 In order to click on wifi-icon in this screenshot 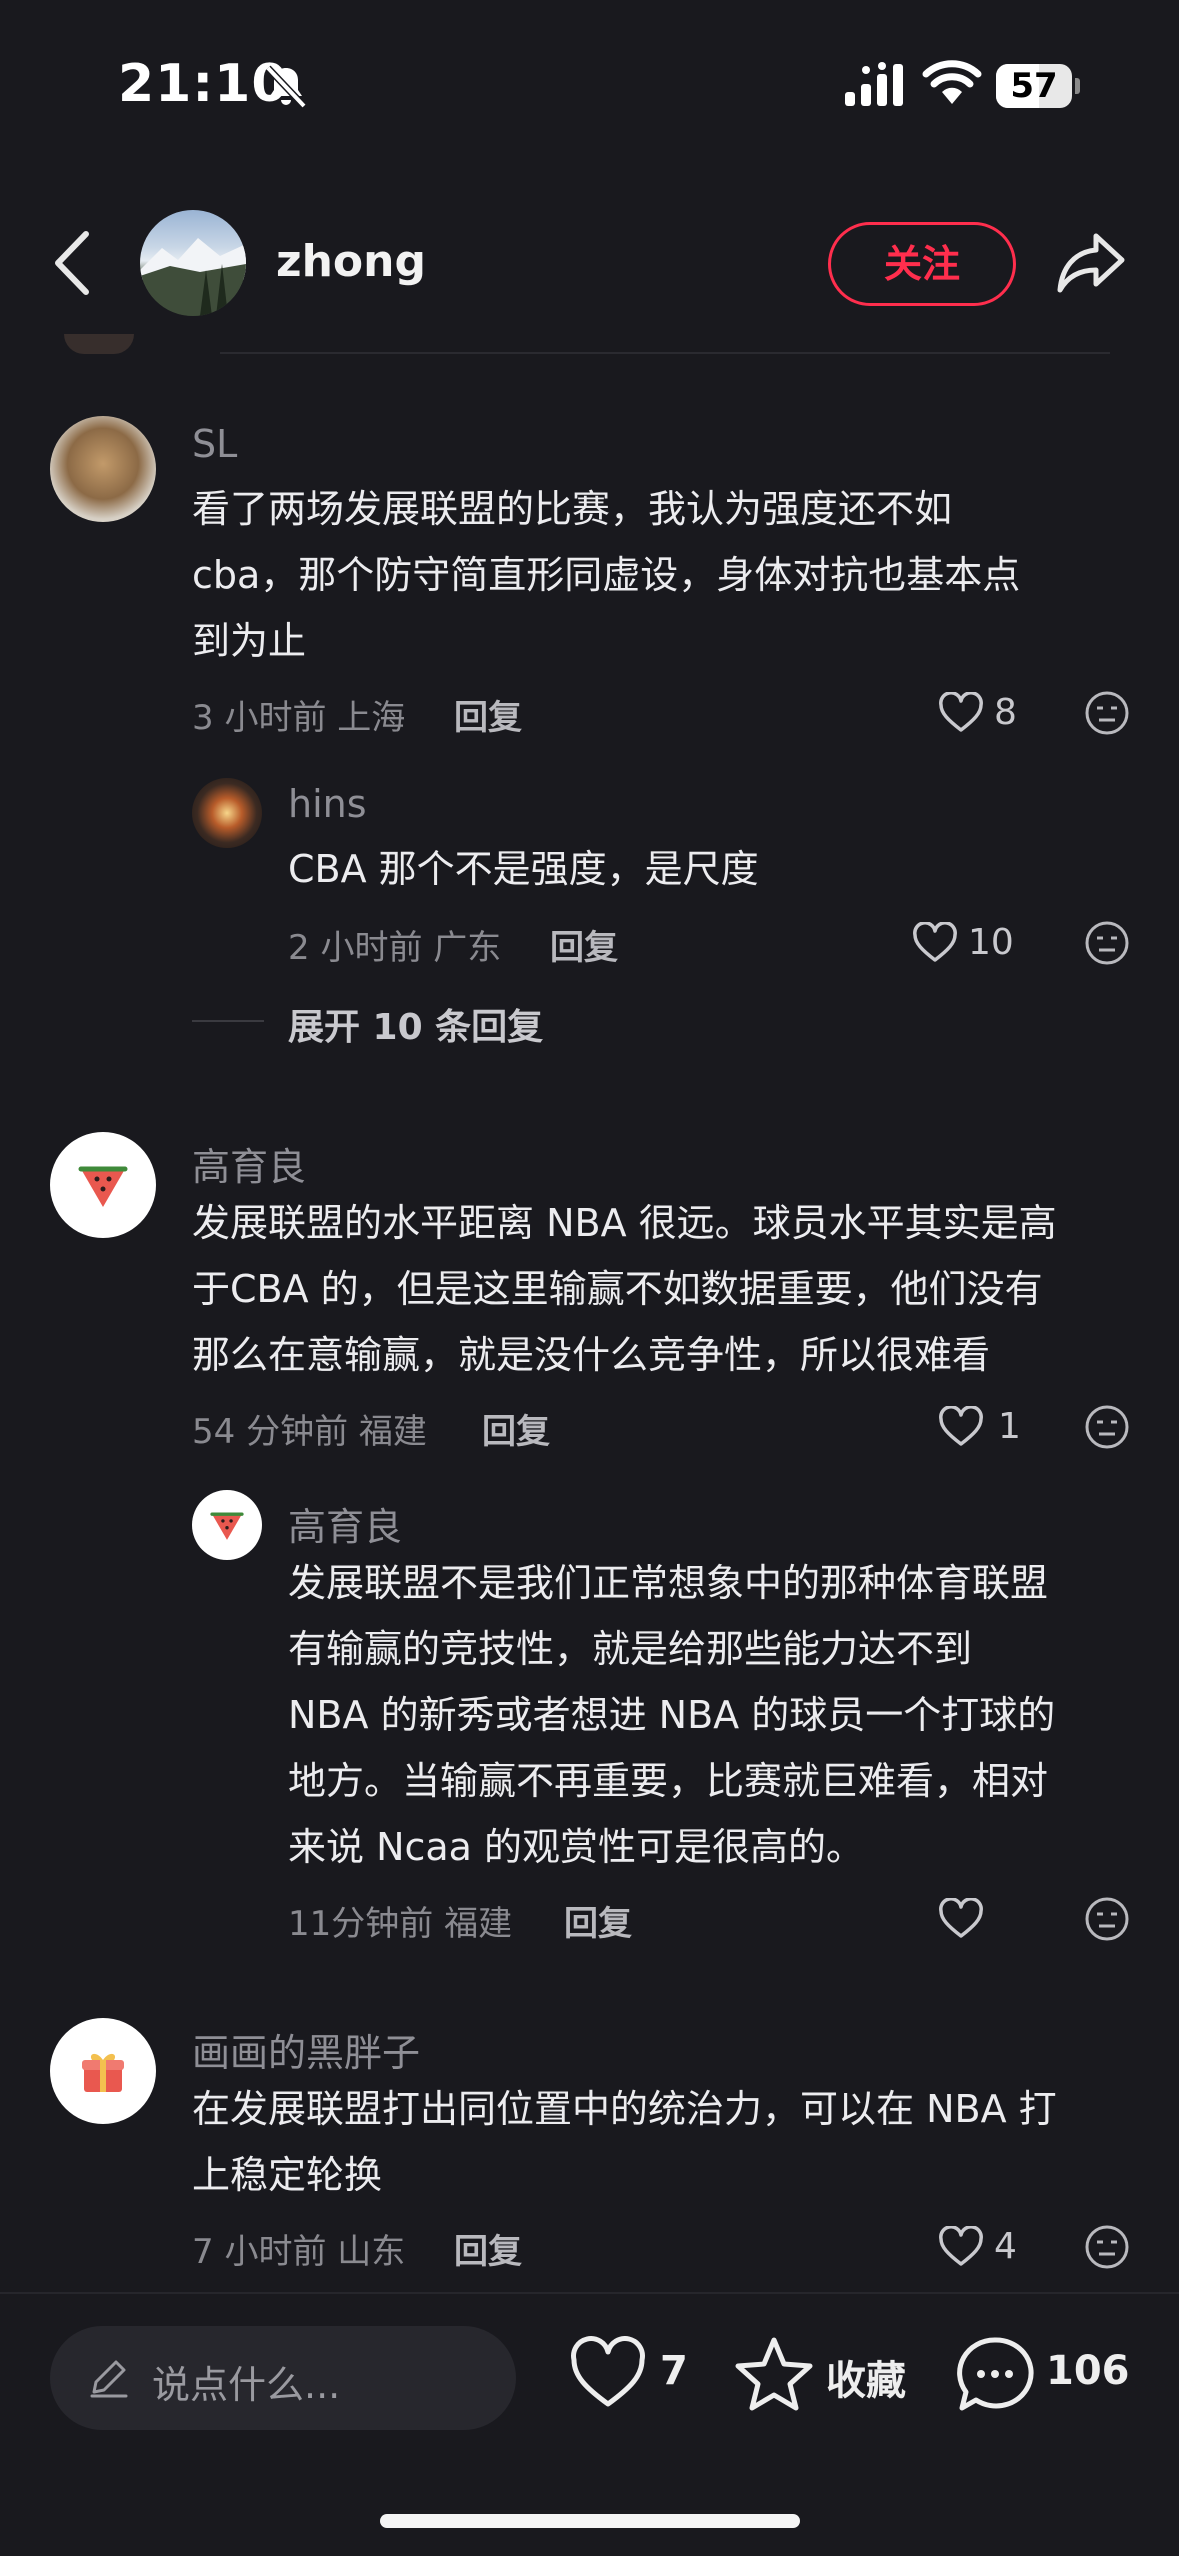, I will do `click(952, 82)`.